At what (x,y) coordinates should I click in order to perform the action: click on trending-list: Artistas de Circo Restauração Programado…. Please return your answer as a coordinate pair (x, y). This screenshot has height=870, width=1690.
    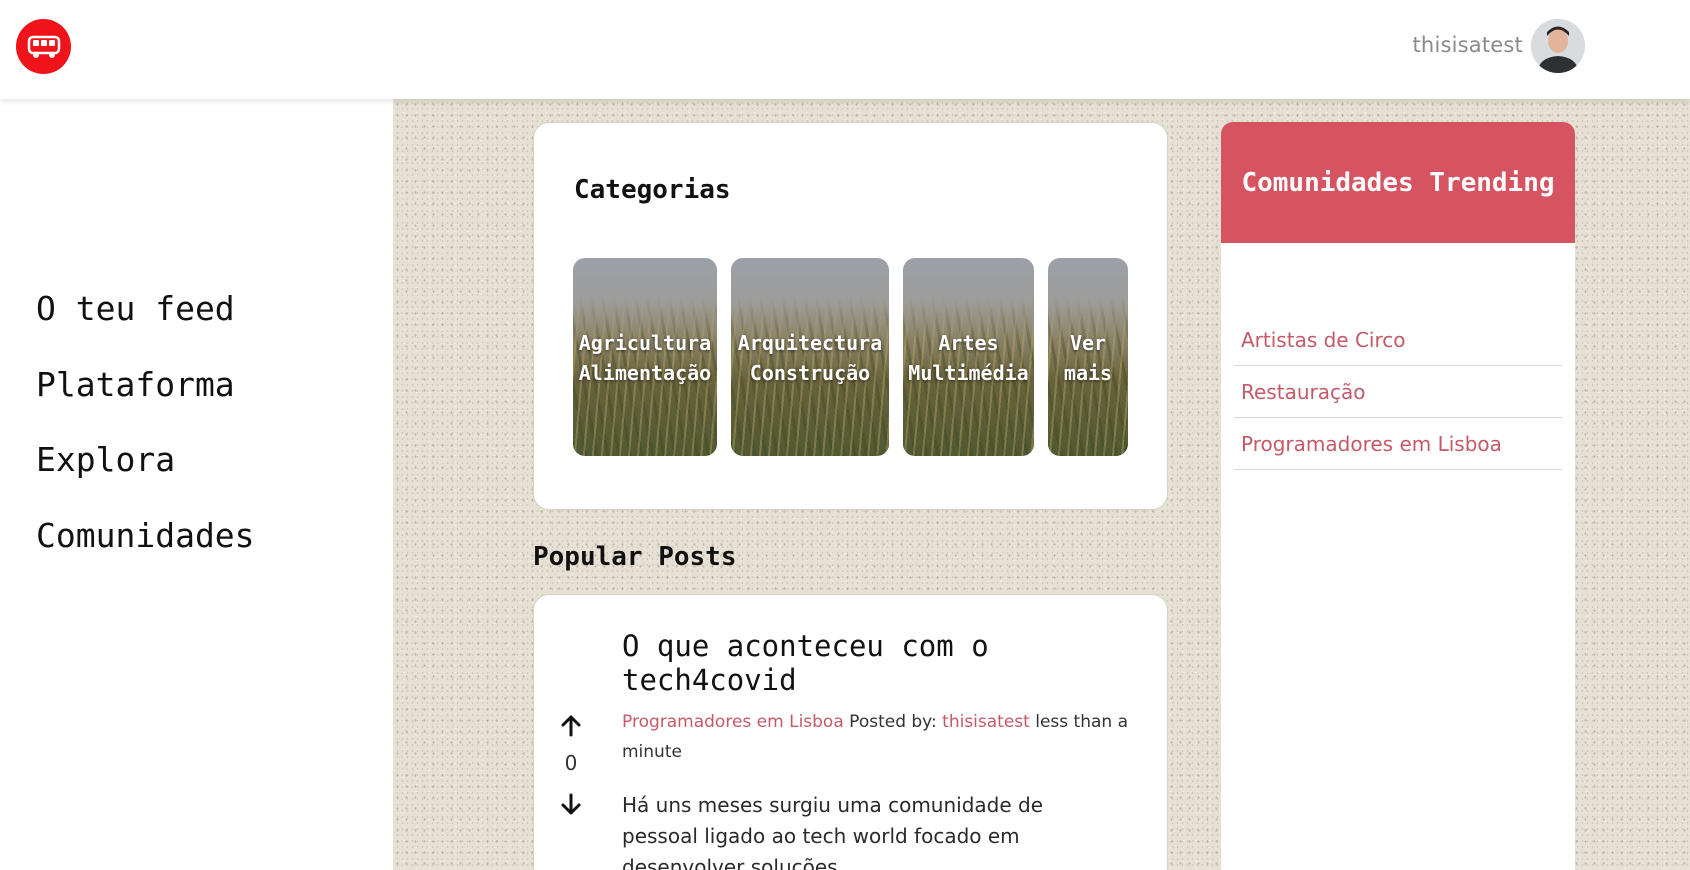
    Looking at the image, I should click on (1398, 392).